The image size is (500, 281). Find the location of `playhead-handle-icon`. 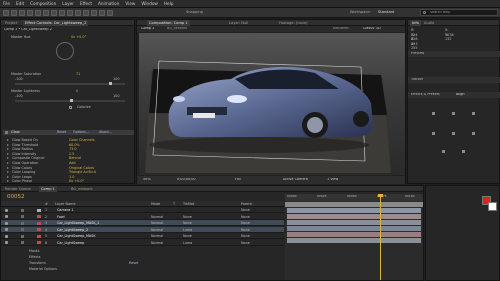

playhead-handle-icon is located at coordinates (380, 195).